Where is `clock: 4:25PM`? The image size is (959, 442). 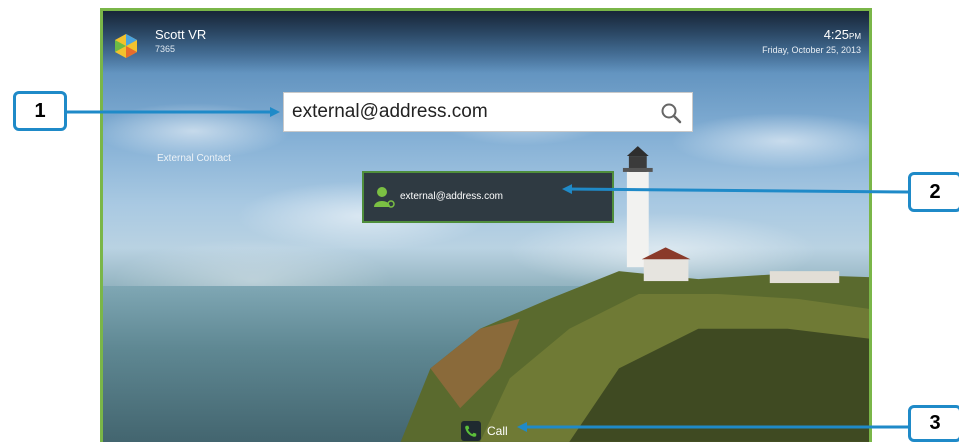
clock: 4:25PM is located at coordinates (842, 34).